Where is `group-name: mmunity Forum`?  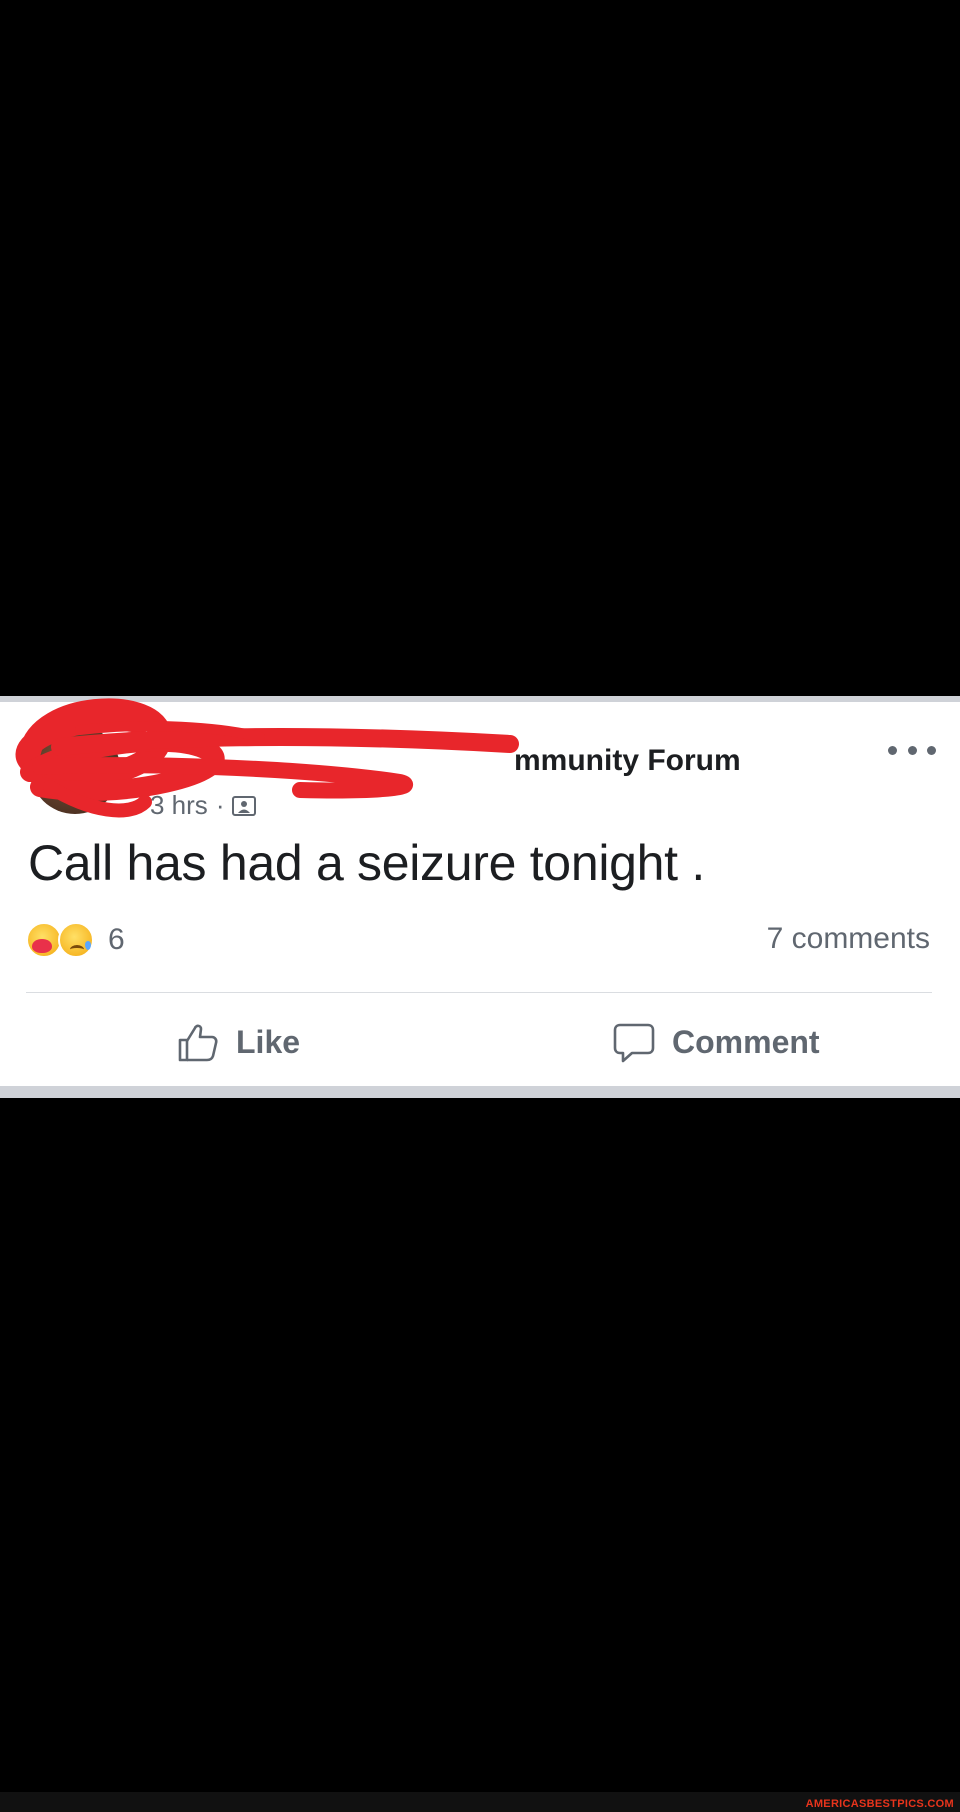
group-name: mmunity Forum is located at coordinates (627, 761).